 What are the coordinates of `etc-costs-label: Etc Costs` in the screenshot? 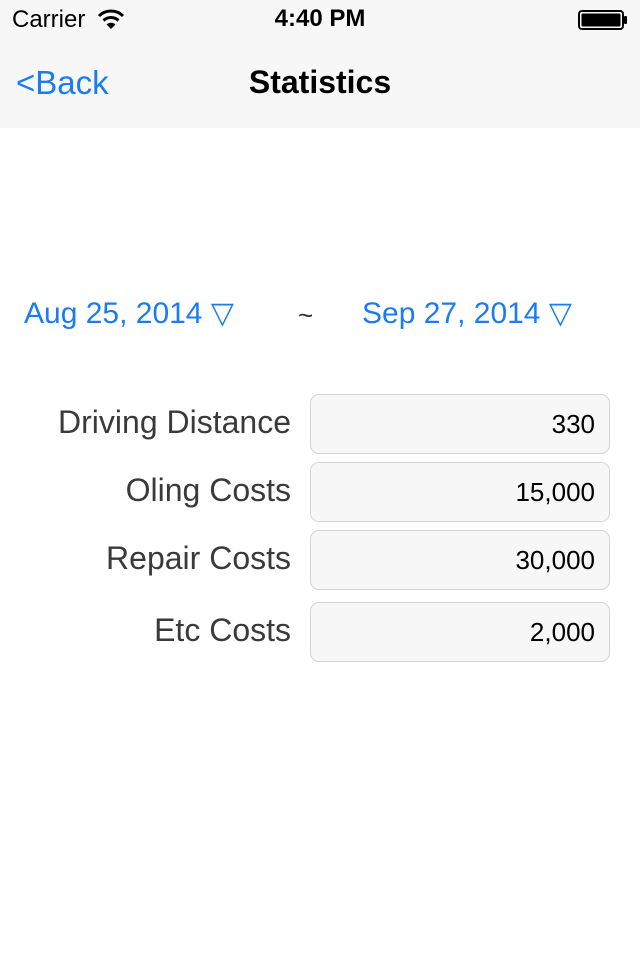 It's located at (222, 630).